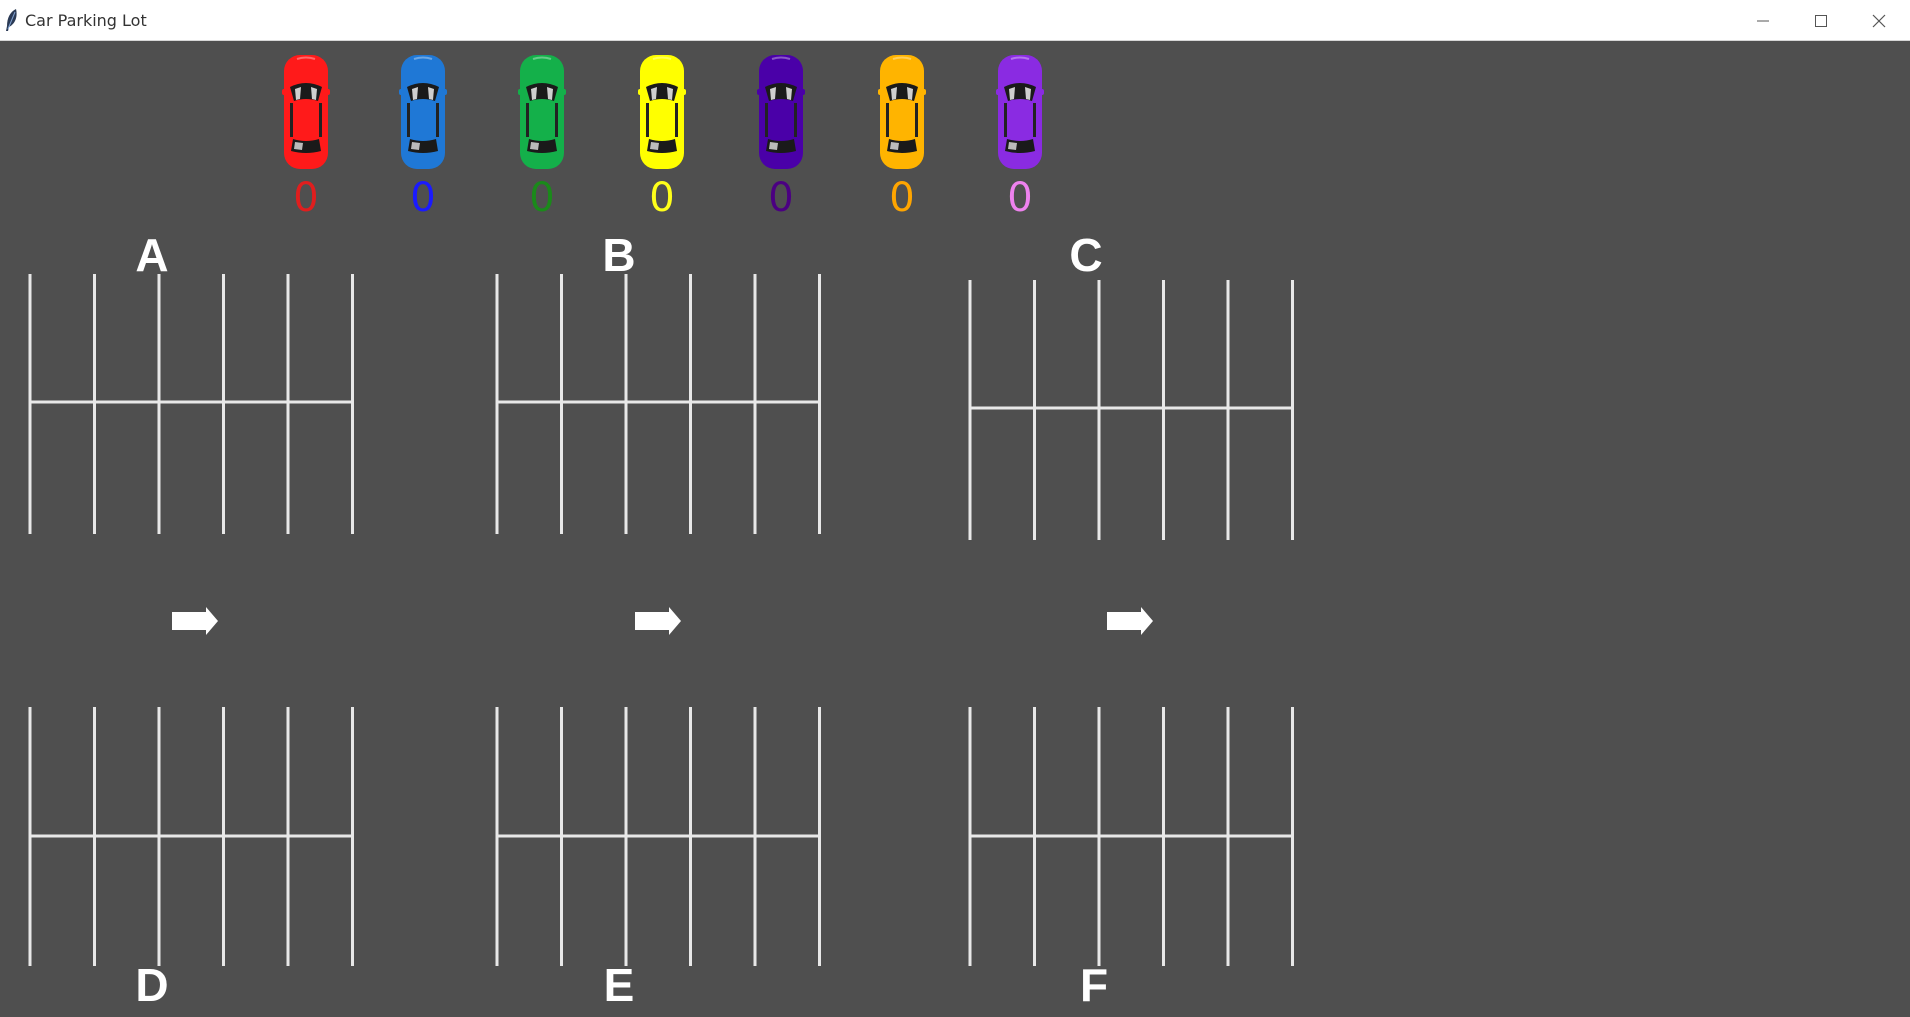 This screenshot has height=1017, width=1910. I want to click on parking-lot-a, so click(191, 404).